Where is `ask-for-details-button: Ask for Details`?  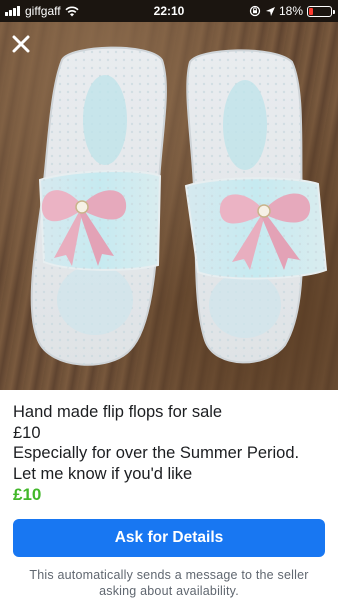 ask-for-details-button: Ask for Details is located at coordinates (169, 538).